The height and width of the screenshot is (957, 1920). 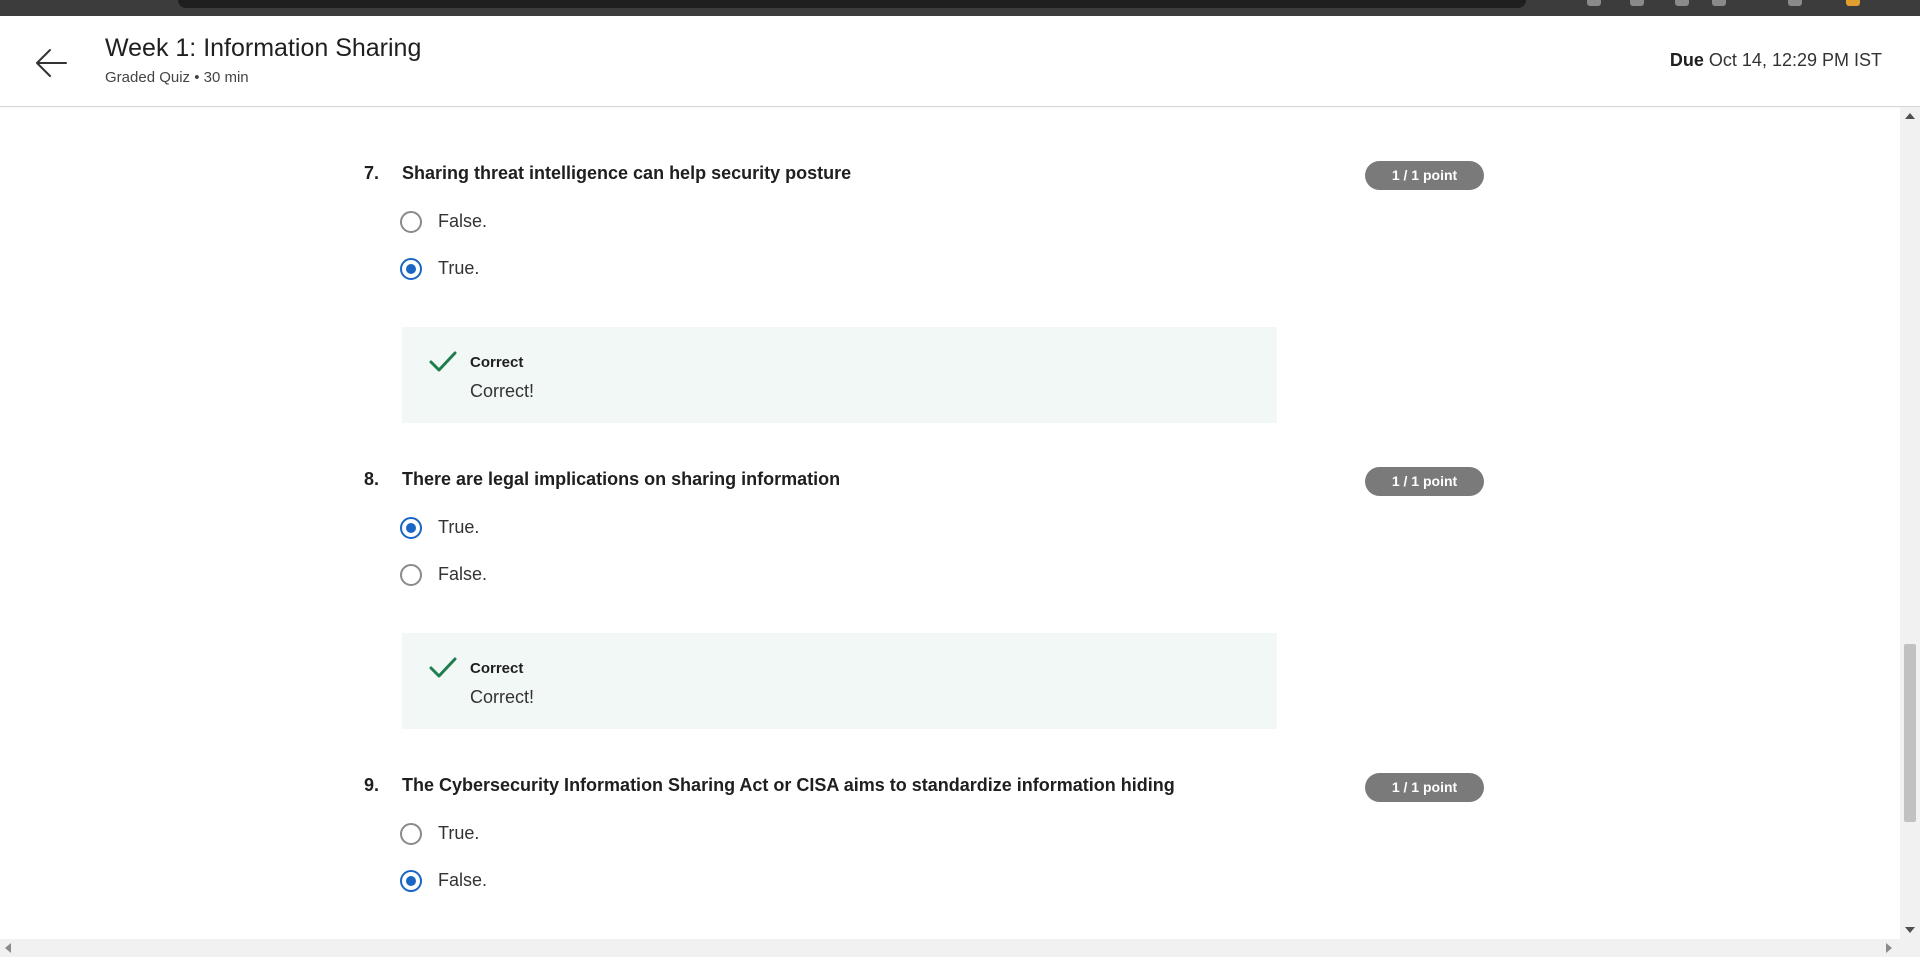 I want to click on due-label: Due, so click(x=1686, y=60).